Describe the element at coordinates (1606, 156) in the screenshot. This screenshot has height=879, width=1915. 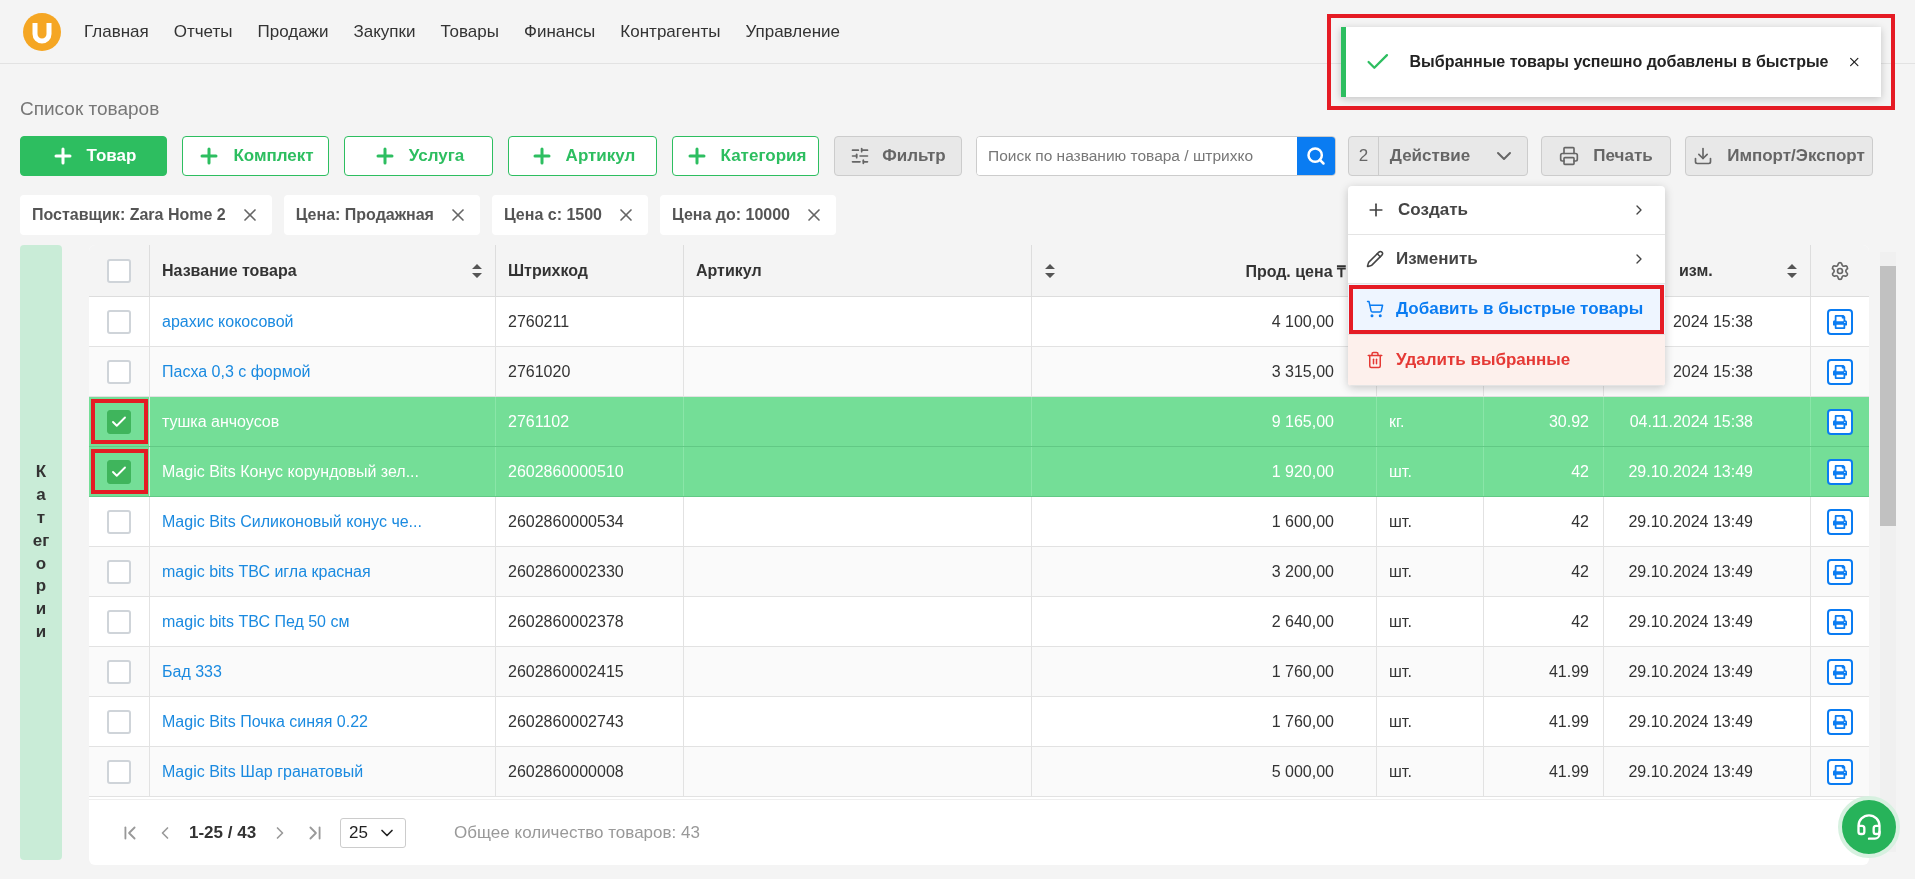
I see `print-button: Печать` at that location.